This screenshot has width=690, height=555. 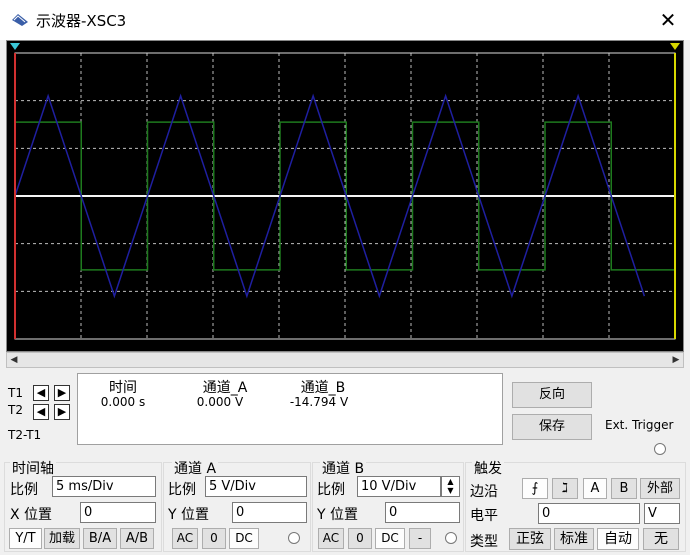 What do you see at coordinates (484, 542) in the screenshot?
I see `type-label: 类型` at bounding box center [484, 542].